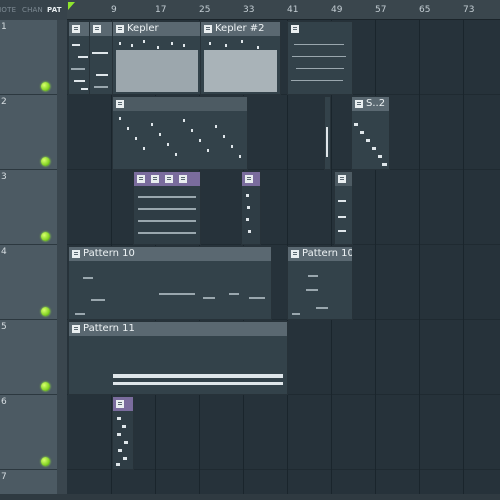 This screenshot has height=500, width=500. I want to click on bar-label: 17, so click(161, 10).